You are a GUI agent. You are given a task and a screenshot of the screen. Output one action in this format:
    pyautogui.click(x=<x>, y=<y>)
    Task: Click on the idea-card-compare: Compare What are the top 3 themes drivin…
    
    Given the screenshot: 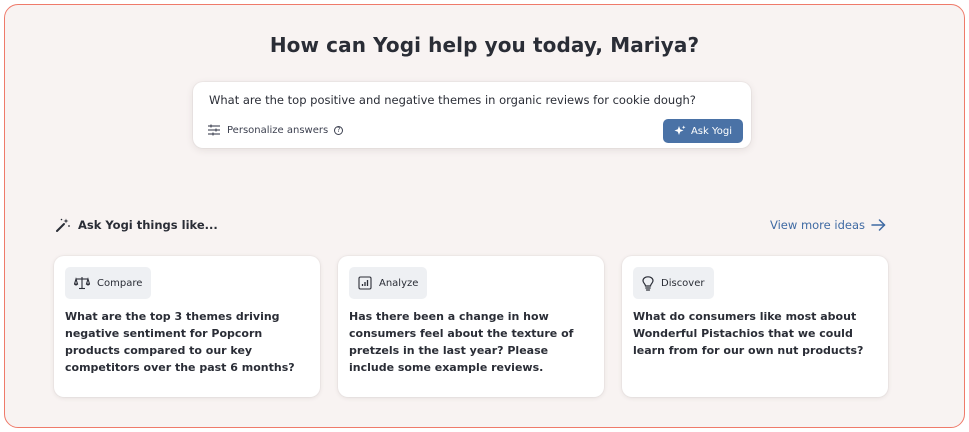 What is the action you would take?
    pyautogui.click(x=187, y=326)
    